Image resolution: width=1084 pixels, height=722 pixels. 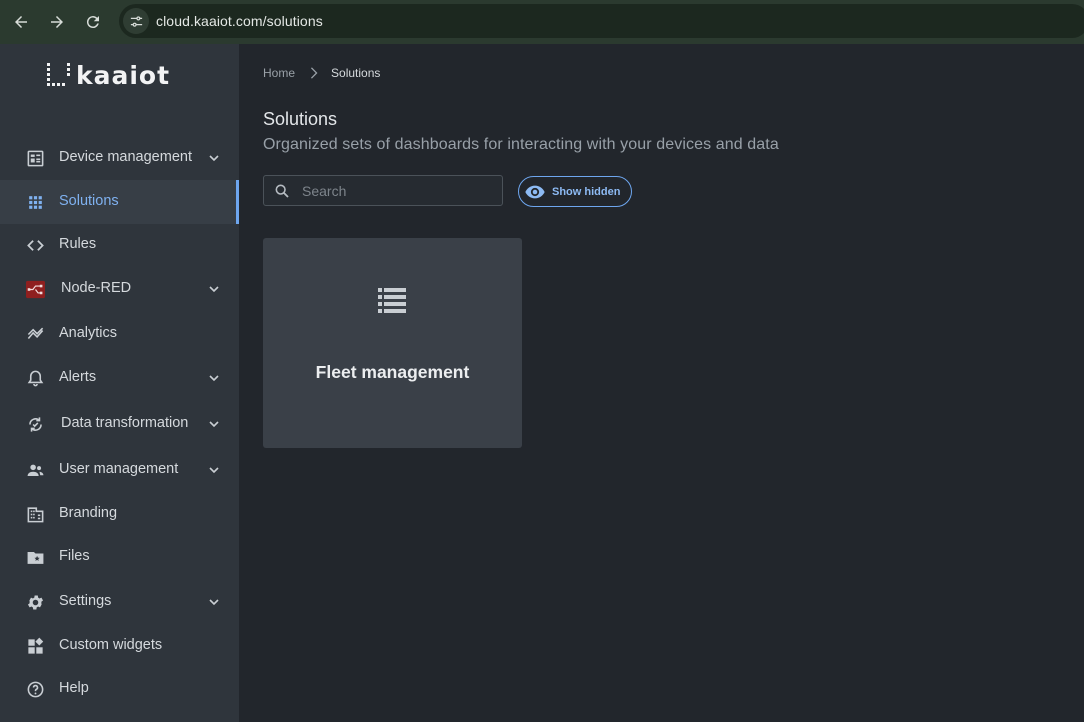 I want to click on search-field, so click(x=383, y=190).